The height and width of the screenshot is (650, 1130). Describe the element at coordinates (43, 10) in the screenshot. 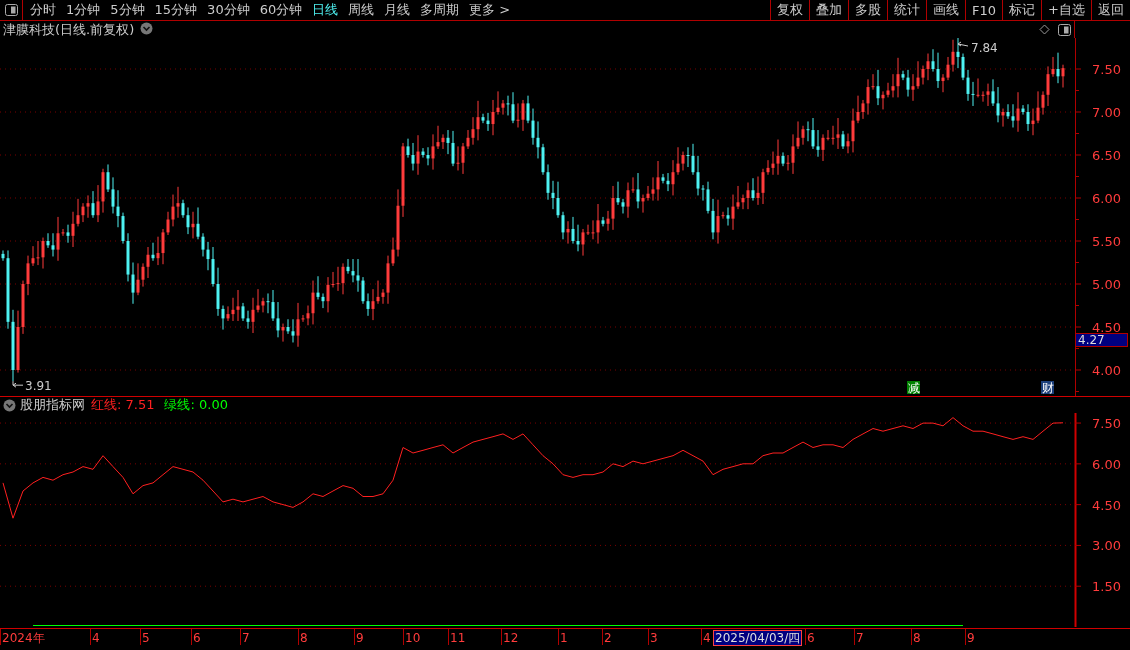

I see `period-tab: 分时` at that location.